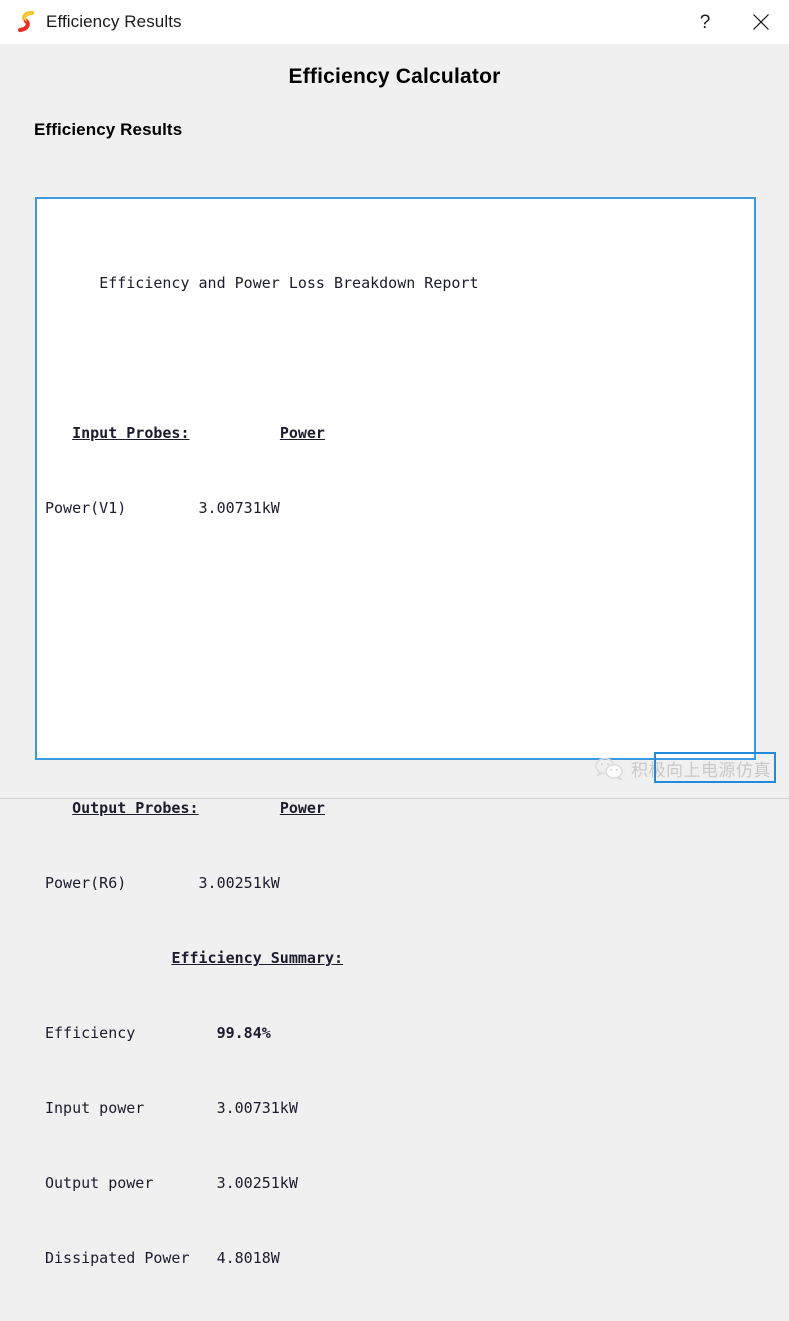 The height and width of the screenshot is (1321, 789). Describe the element at coordinates (257, 1183) in the screenshot. I see `summary-value-output-power: 3.00251kW` at that location.